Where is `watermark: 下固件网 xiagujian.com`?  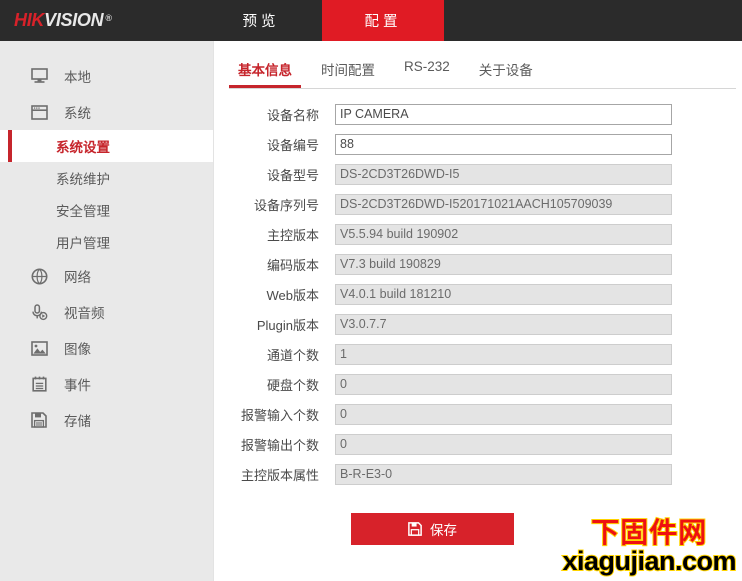
watermark: 下固件网 xiagujian.com is located at coordinates (649, 546).